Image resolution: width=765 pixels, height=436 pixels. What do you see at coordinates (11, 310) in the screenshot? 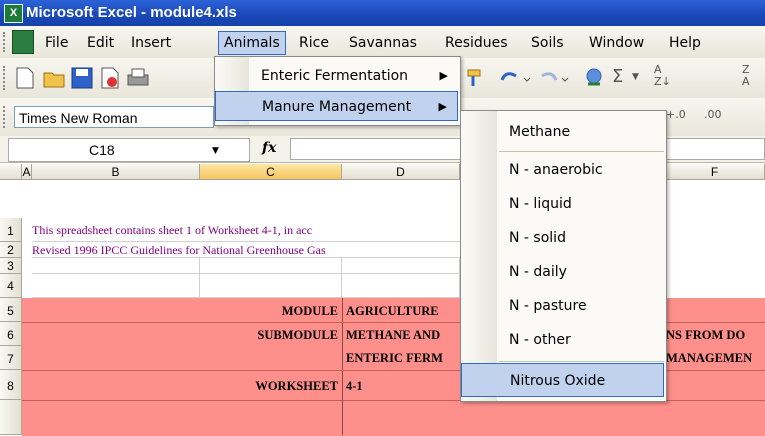
I see `row-header: 5` at bounding box center [11, 310].